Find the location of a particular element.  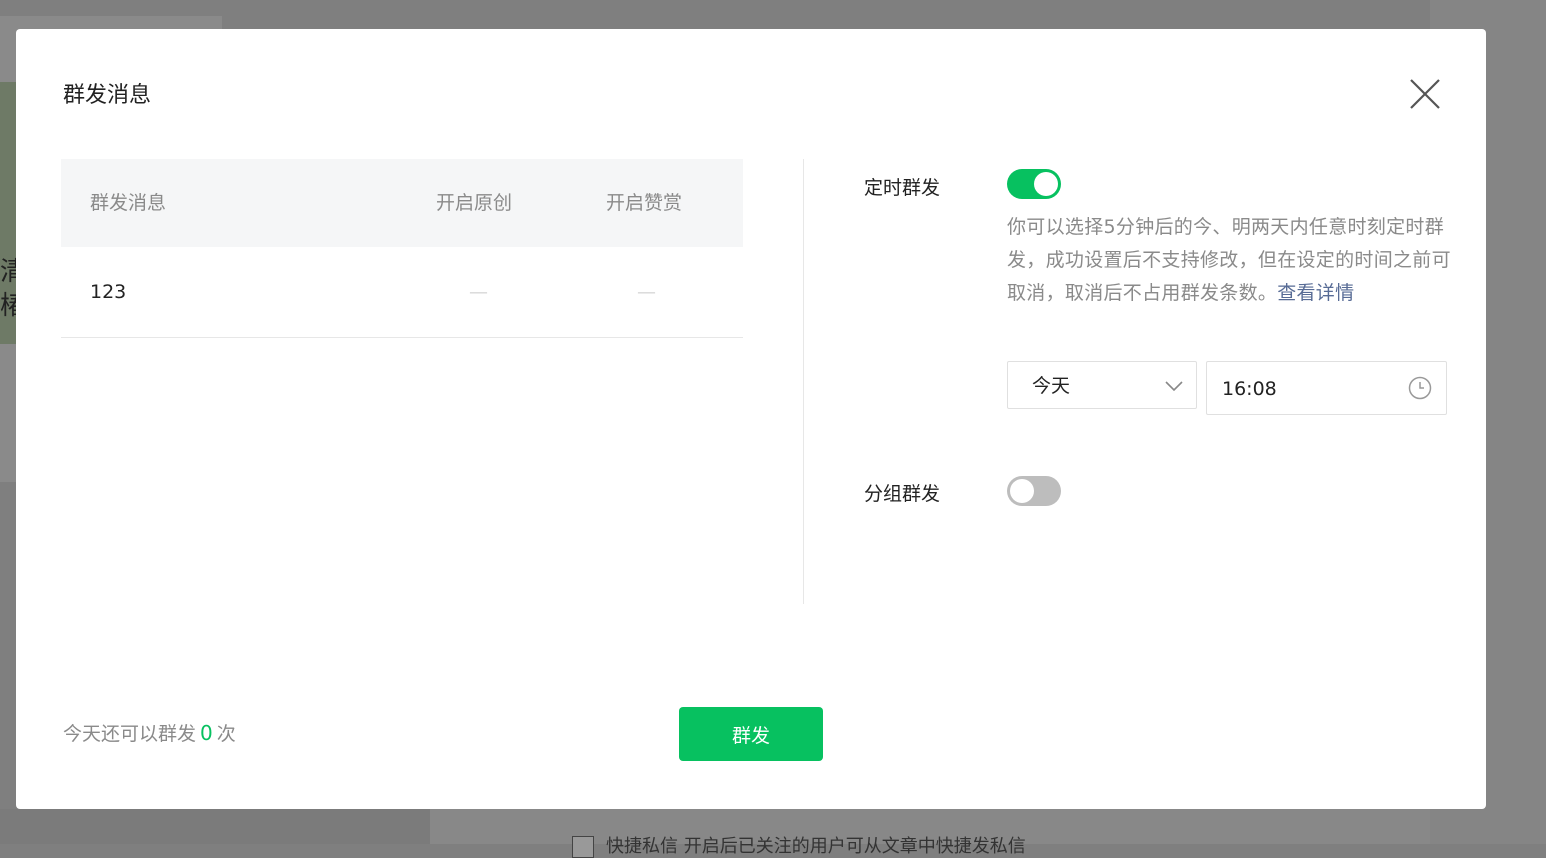

dialog-title: 群发消息 is located at coordinates (107, 95).